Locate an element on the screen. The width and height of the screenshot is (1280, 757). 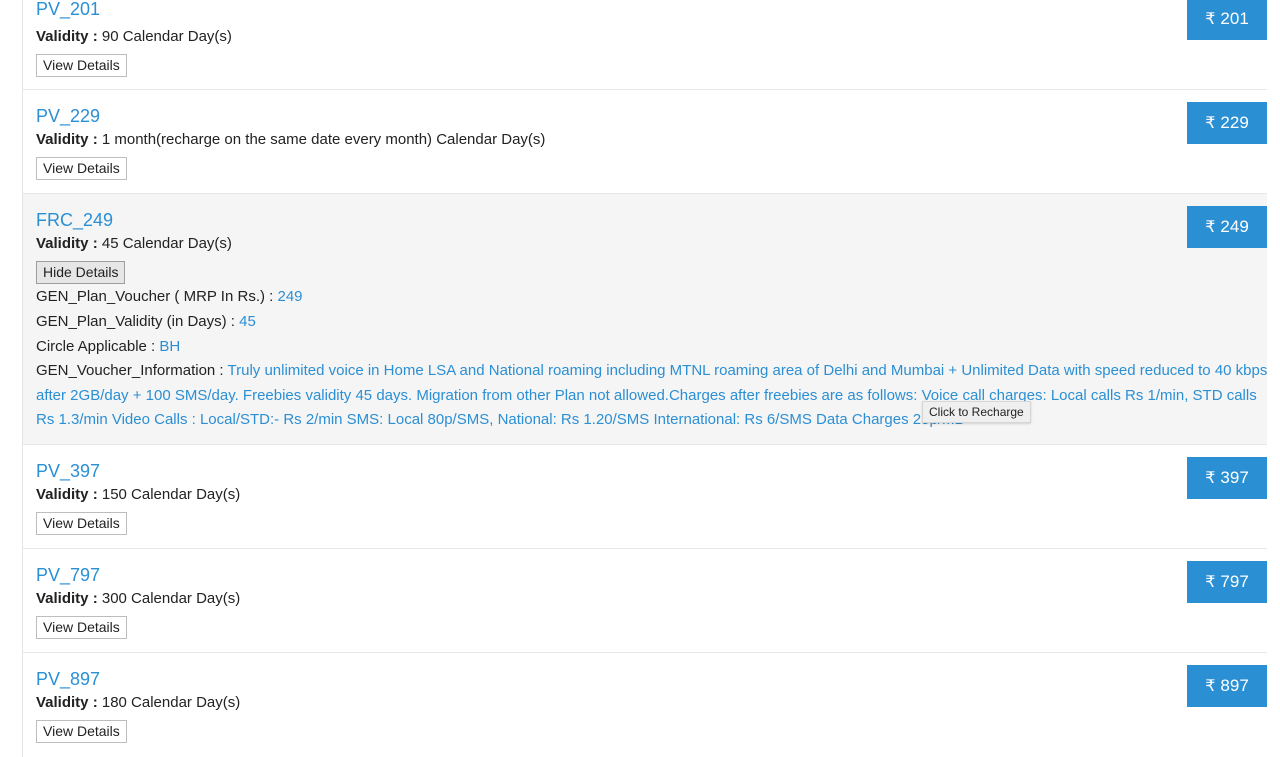
plan-validity: Validity : 150 Calendar Day(s) is located at coordinates (138, 495).